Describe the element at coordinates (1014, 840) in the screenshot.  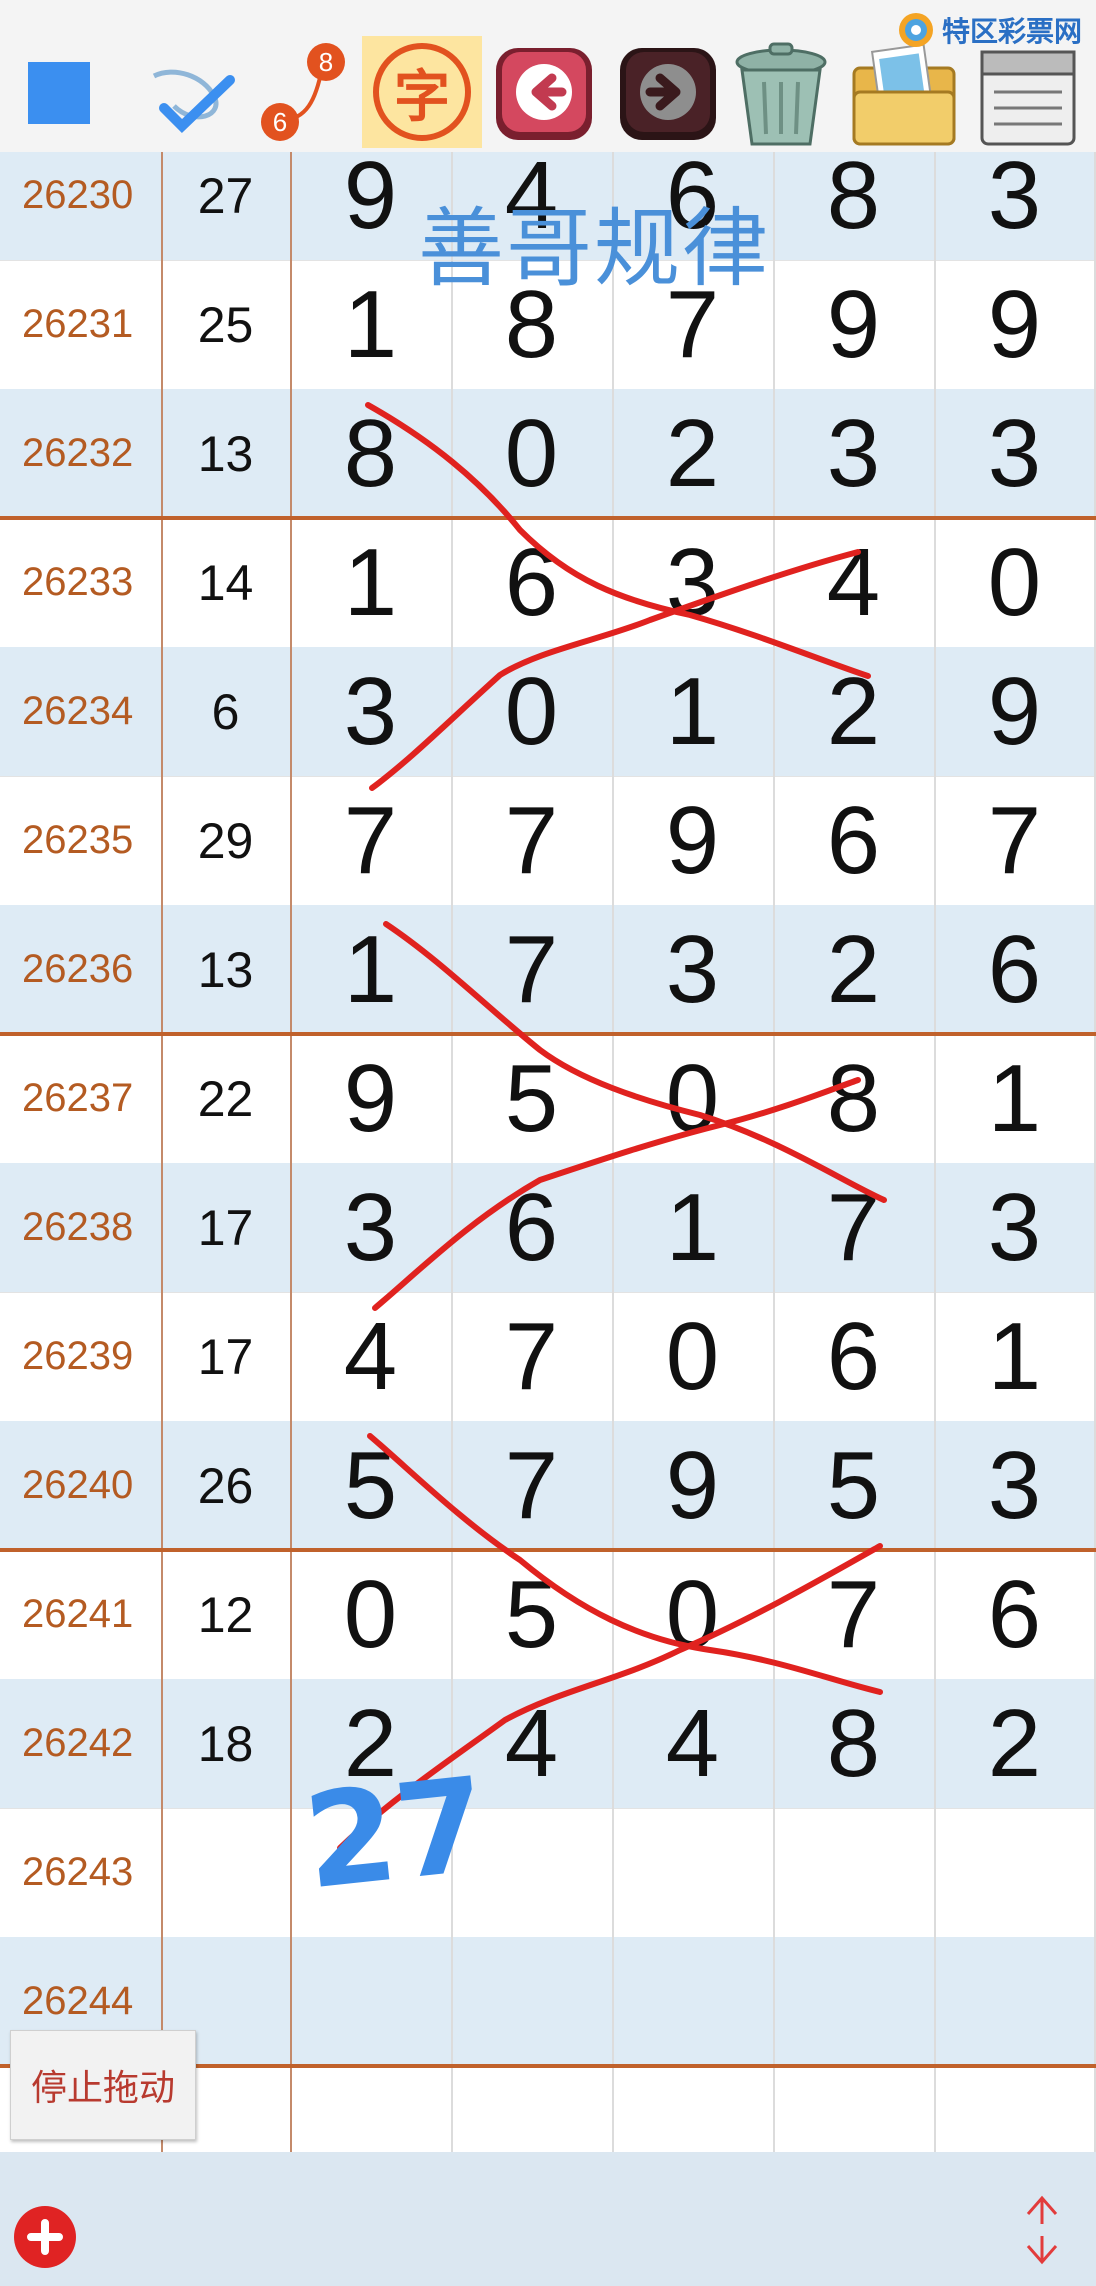
I see `digit-cell-5: 7` at that location.